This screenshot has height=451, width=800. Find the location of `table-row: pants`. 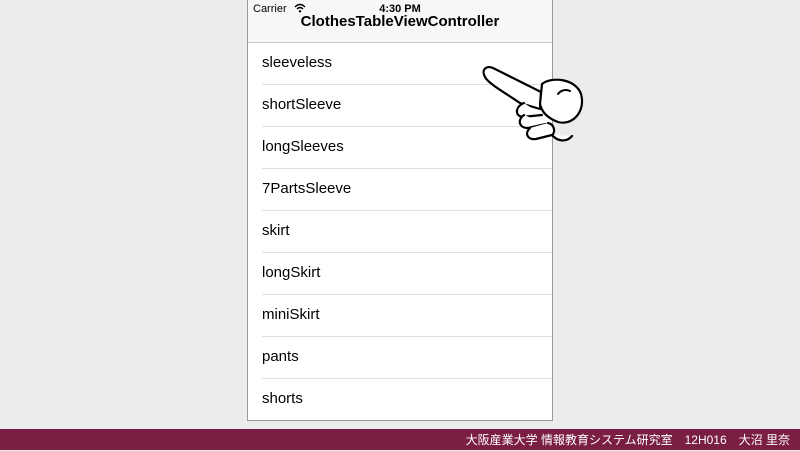

table-row: pants is located at coordinates (400, 358).